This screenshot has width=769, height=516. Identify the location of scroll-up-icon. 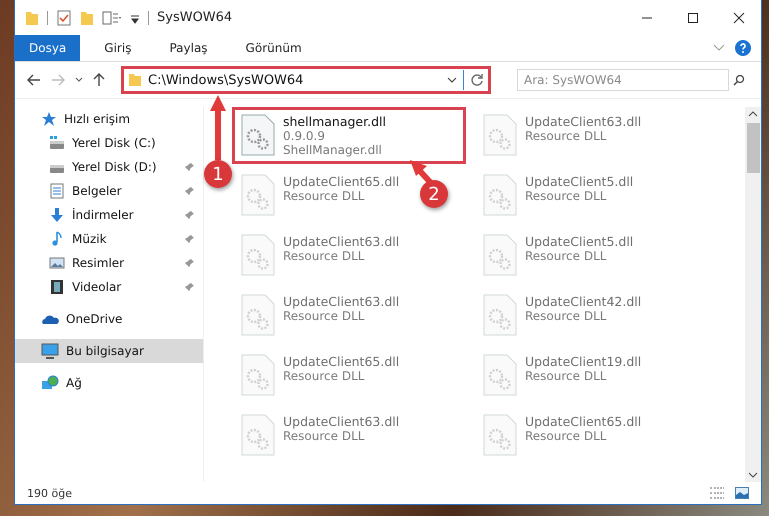
(753, 114).